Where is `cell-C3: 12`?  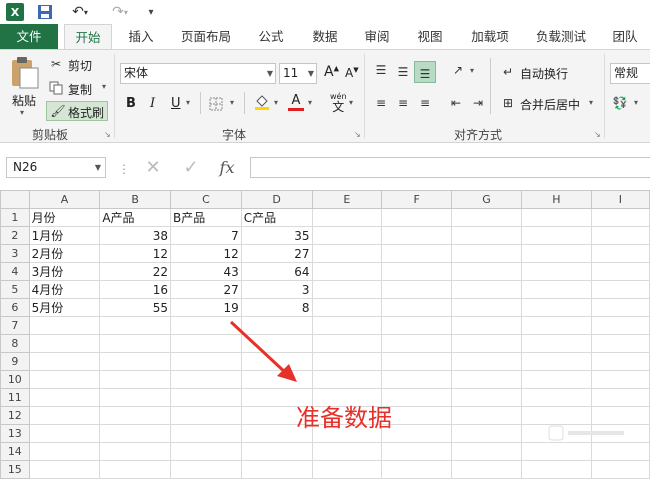 cell-C3: 12 is located at coordinates (206, 253).